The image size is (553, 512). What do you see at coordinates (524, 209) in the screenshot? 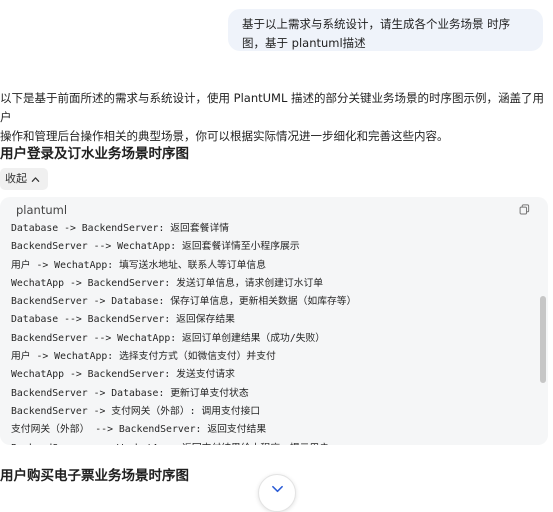
I see `copy-icon` at bounding box center [524, 209].